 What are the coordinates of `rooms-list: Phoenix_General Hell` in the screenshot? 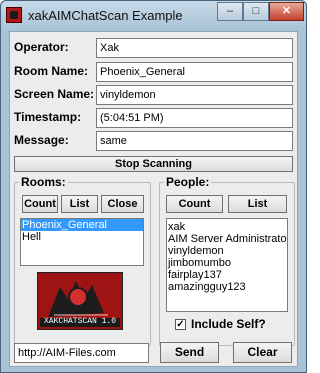 It's located at (82, 242).